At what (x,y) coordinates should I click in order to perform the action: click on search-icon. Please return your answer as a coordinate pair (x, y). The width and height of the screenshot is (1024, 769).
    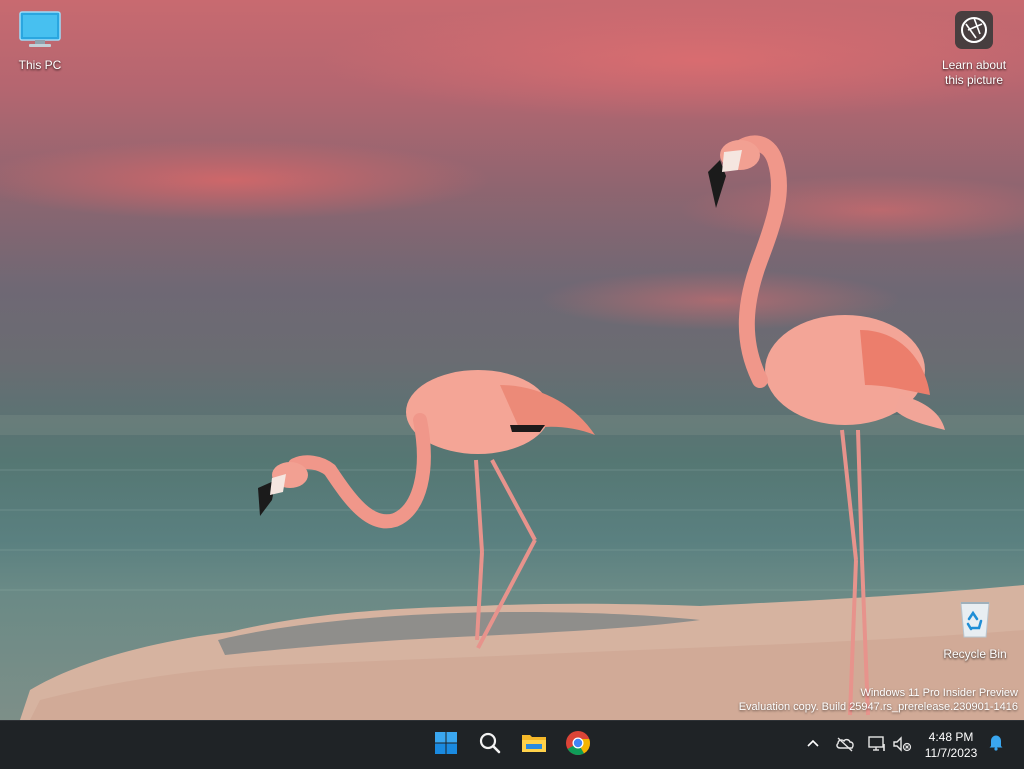
    Looking at the image, I should click on (490, 745).